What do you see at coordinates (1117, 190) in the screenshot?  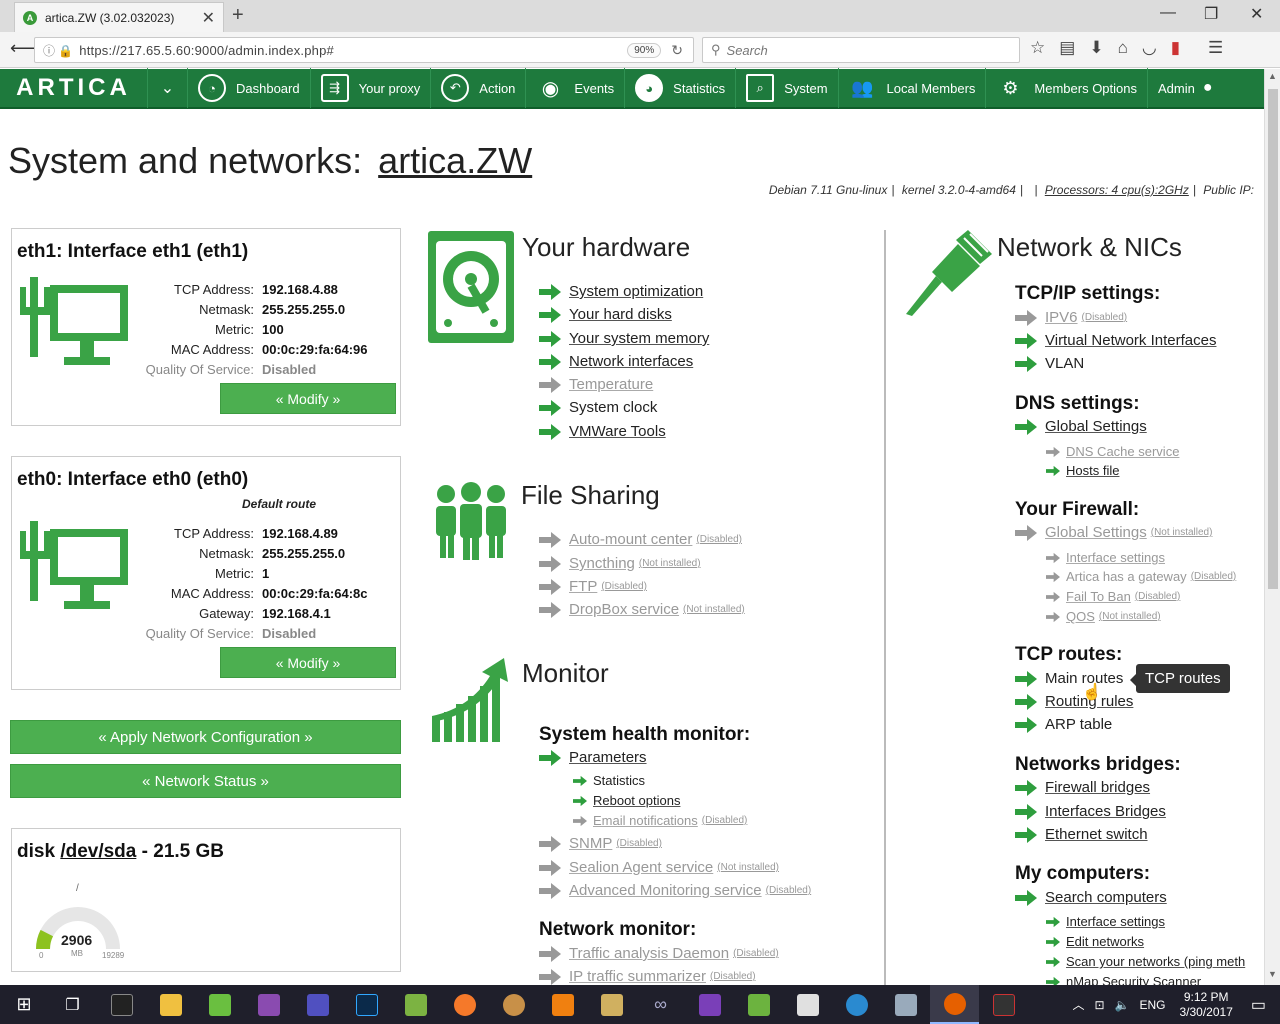 I see `processors-link: Processors: 4 cpu(s):2GHz` at bounding box center [1117, 190].